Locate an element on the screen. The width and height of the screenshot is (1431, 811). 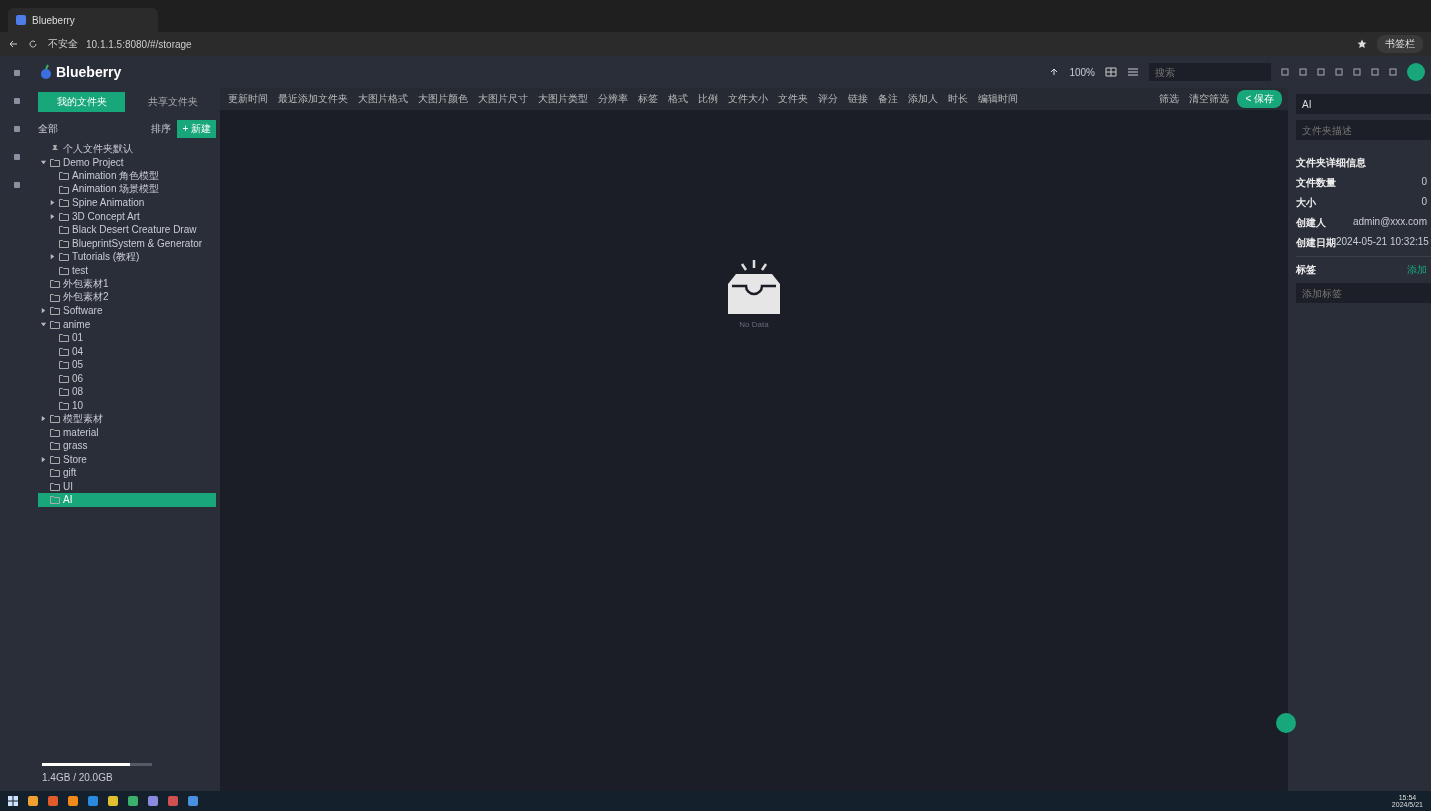
filter-chip: 分辨率 is located at coordinates (613, 99).